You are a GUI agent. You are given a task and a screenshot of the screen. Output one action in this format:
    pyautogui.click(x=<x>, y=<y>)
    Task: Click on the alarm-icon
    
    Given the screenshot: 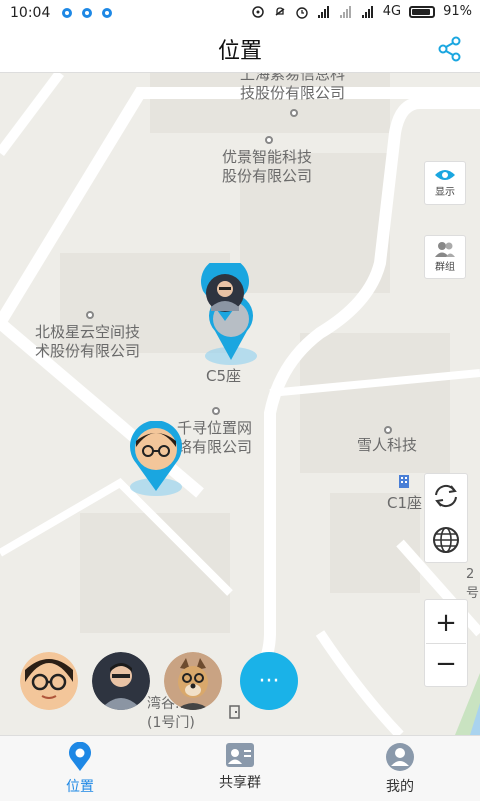 What is the action you would take?
    pyautogui.click(x=302, y=12)
    